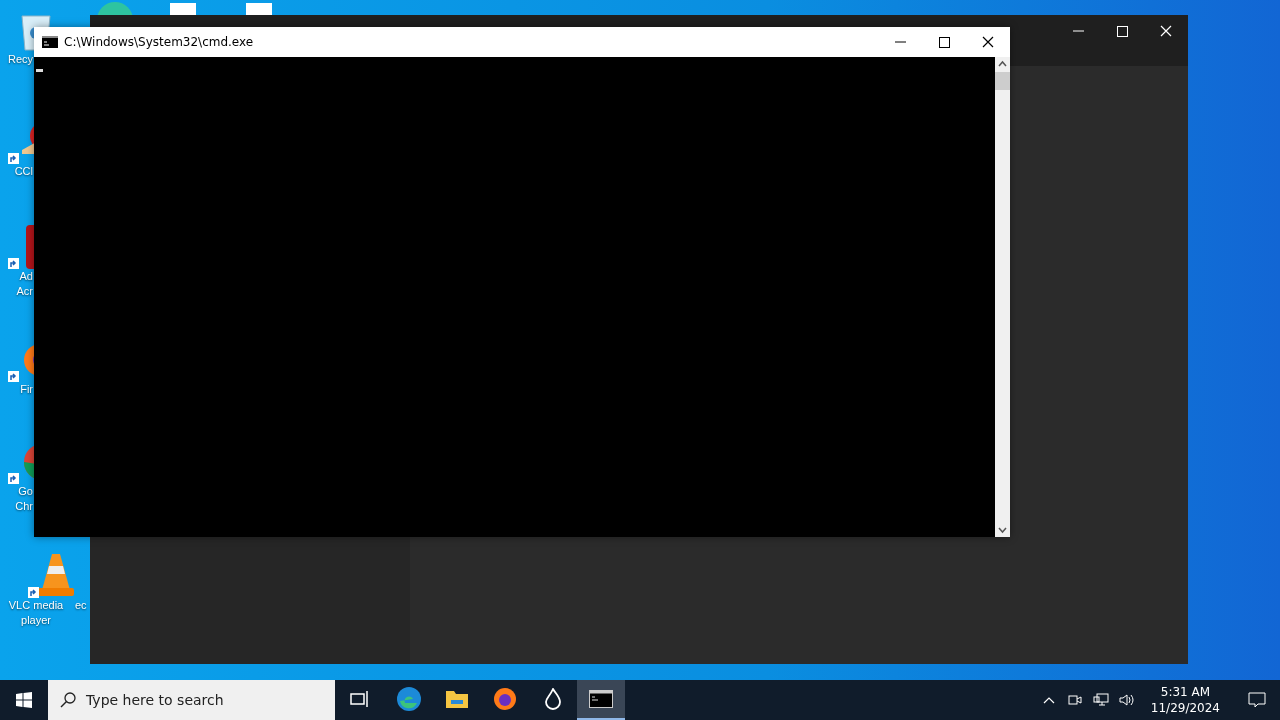 Image resolution: width=1280 pixels, height=720 pixels. What do you see at coordinates (1185, 692) in the screenshot?
I see `clock-time: 5:31 AM` at bounding box center [1185, 692].